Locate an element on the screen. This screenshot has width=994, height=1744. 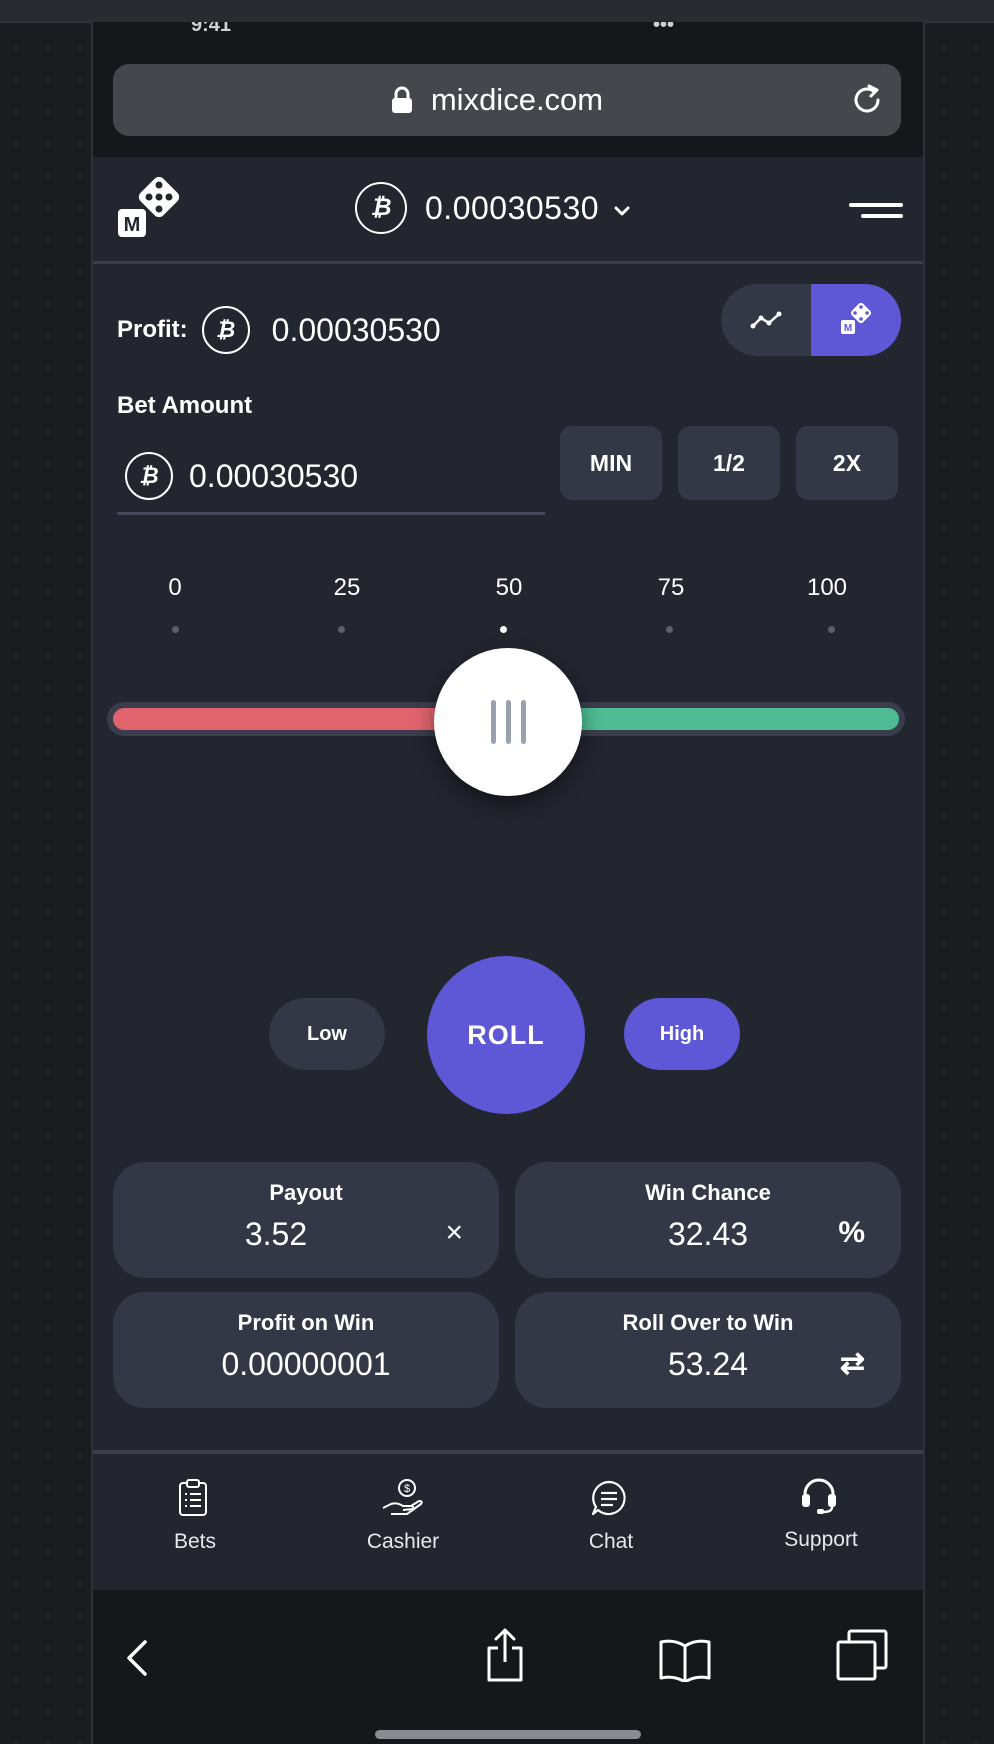
nav-bets: Bets is located at coordinates (195, 1522).